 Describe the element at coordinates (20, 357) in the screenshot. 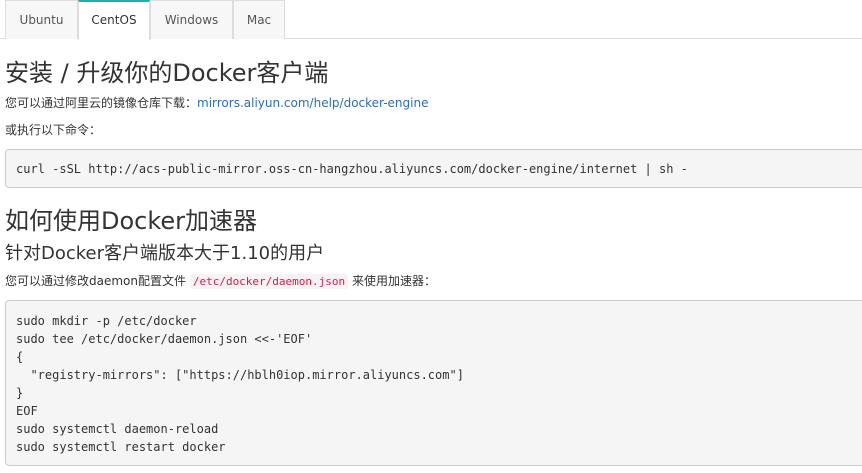

I see `code-line: {` at that location.